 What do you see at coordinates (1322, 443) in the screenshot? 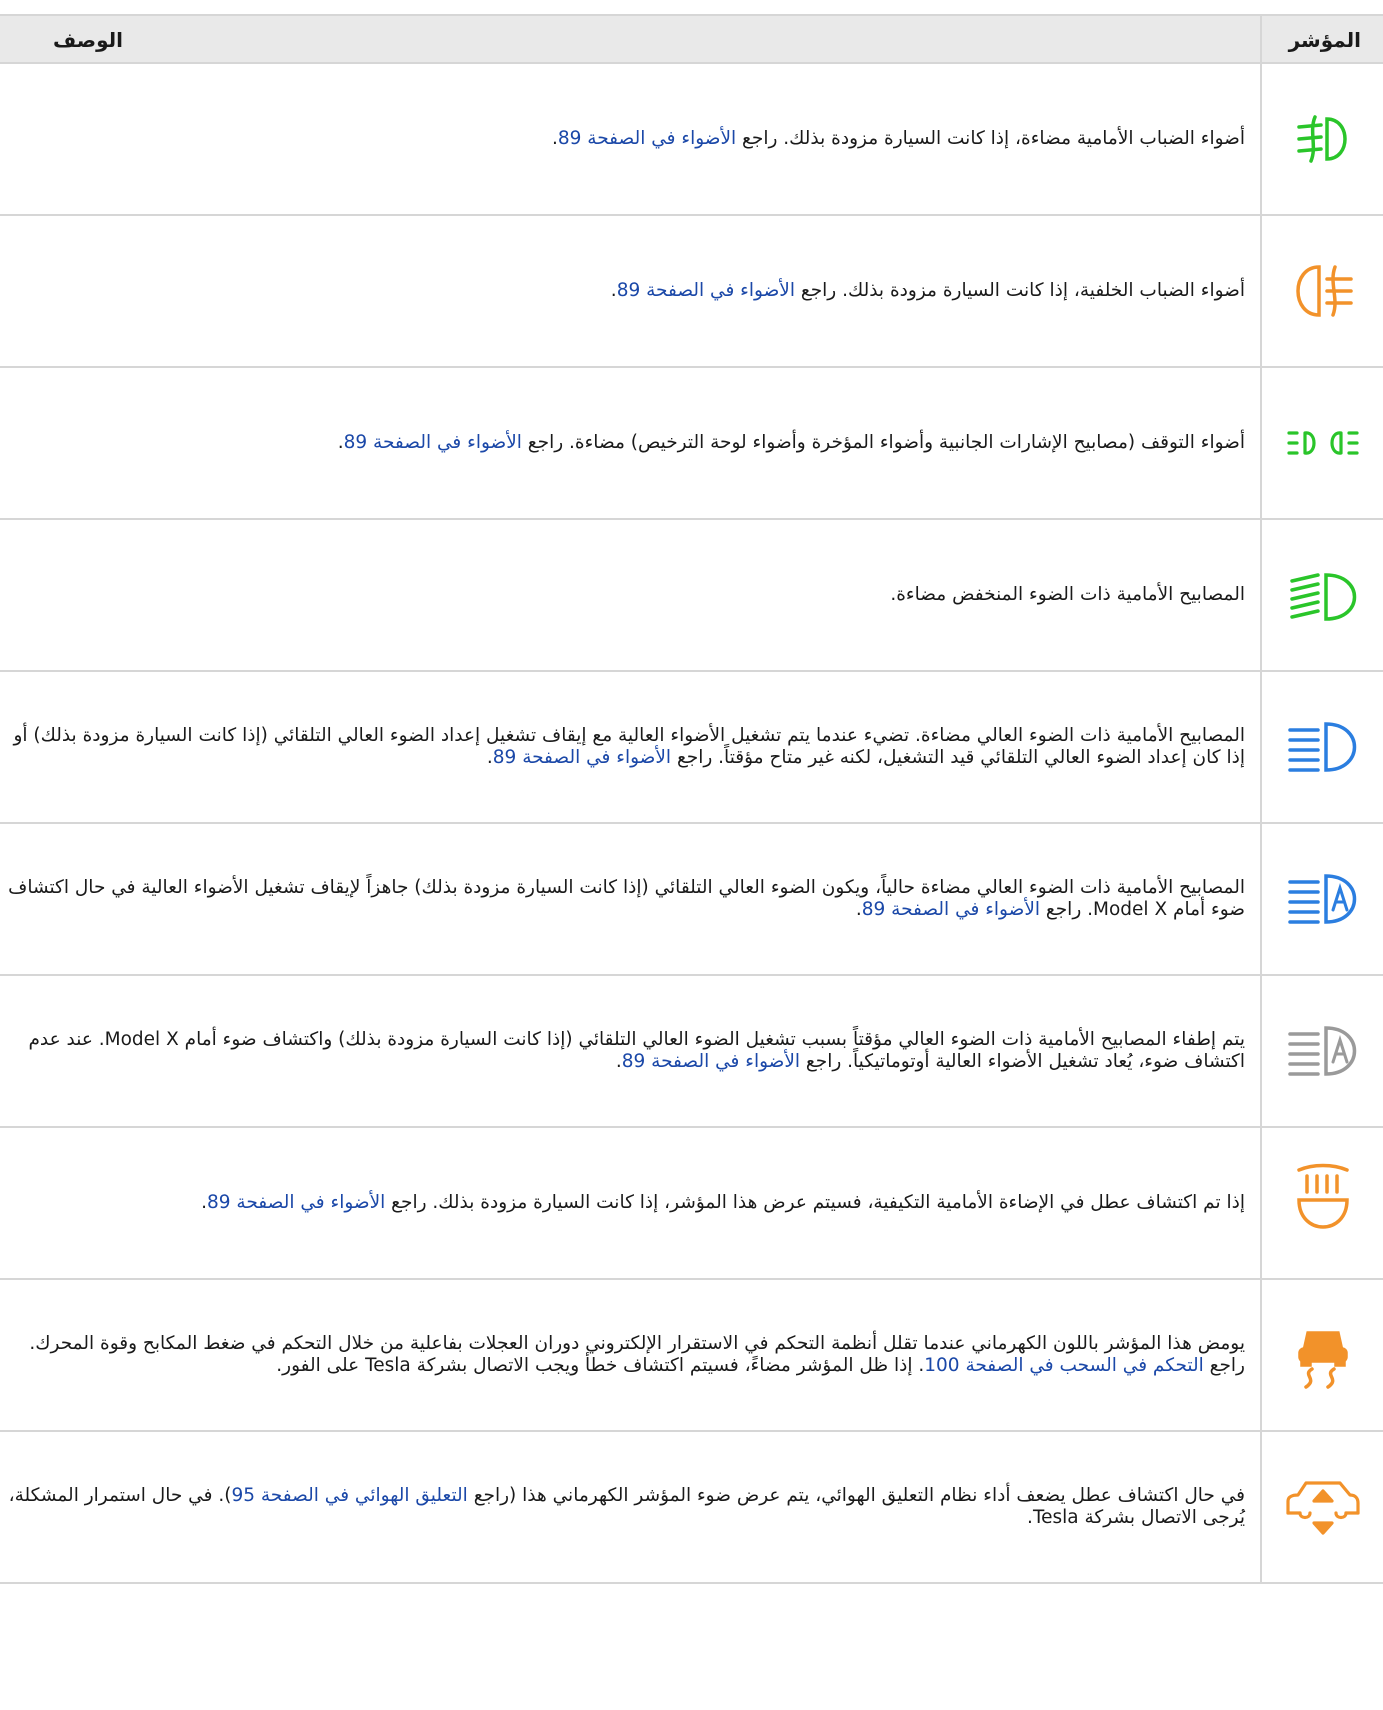
I see `parking-lights-icon` at bounding box center [1322, 443].